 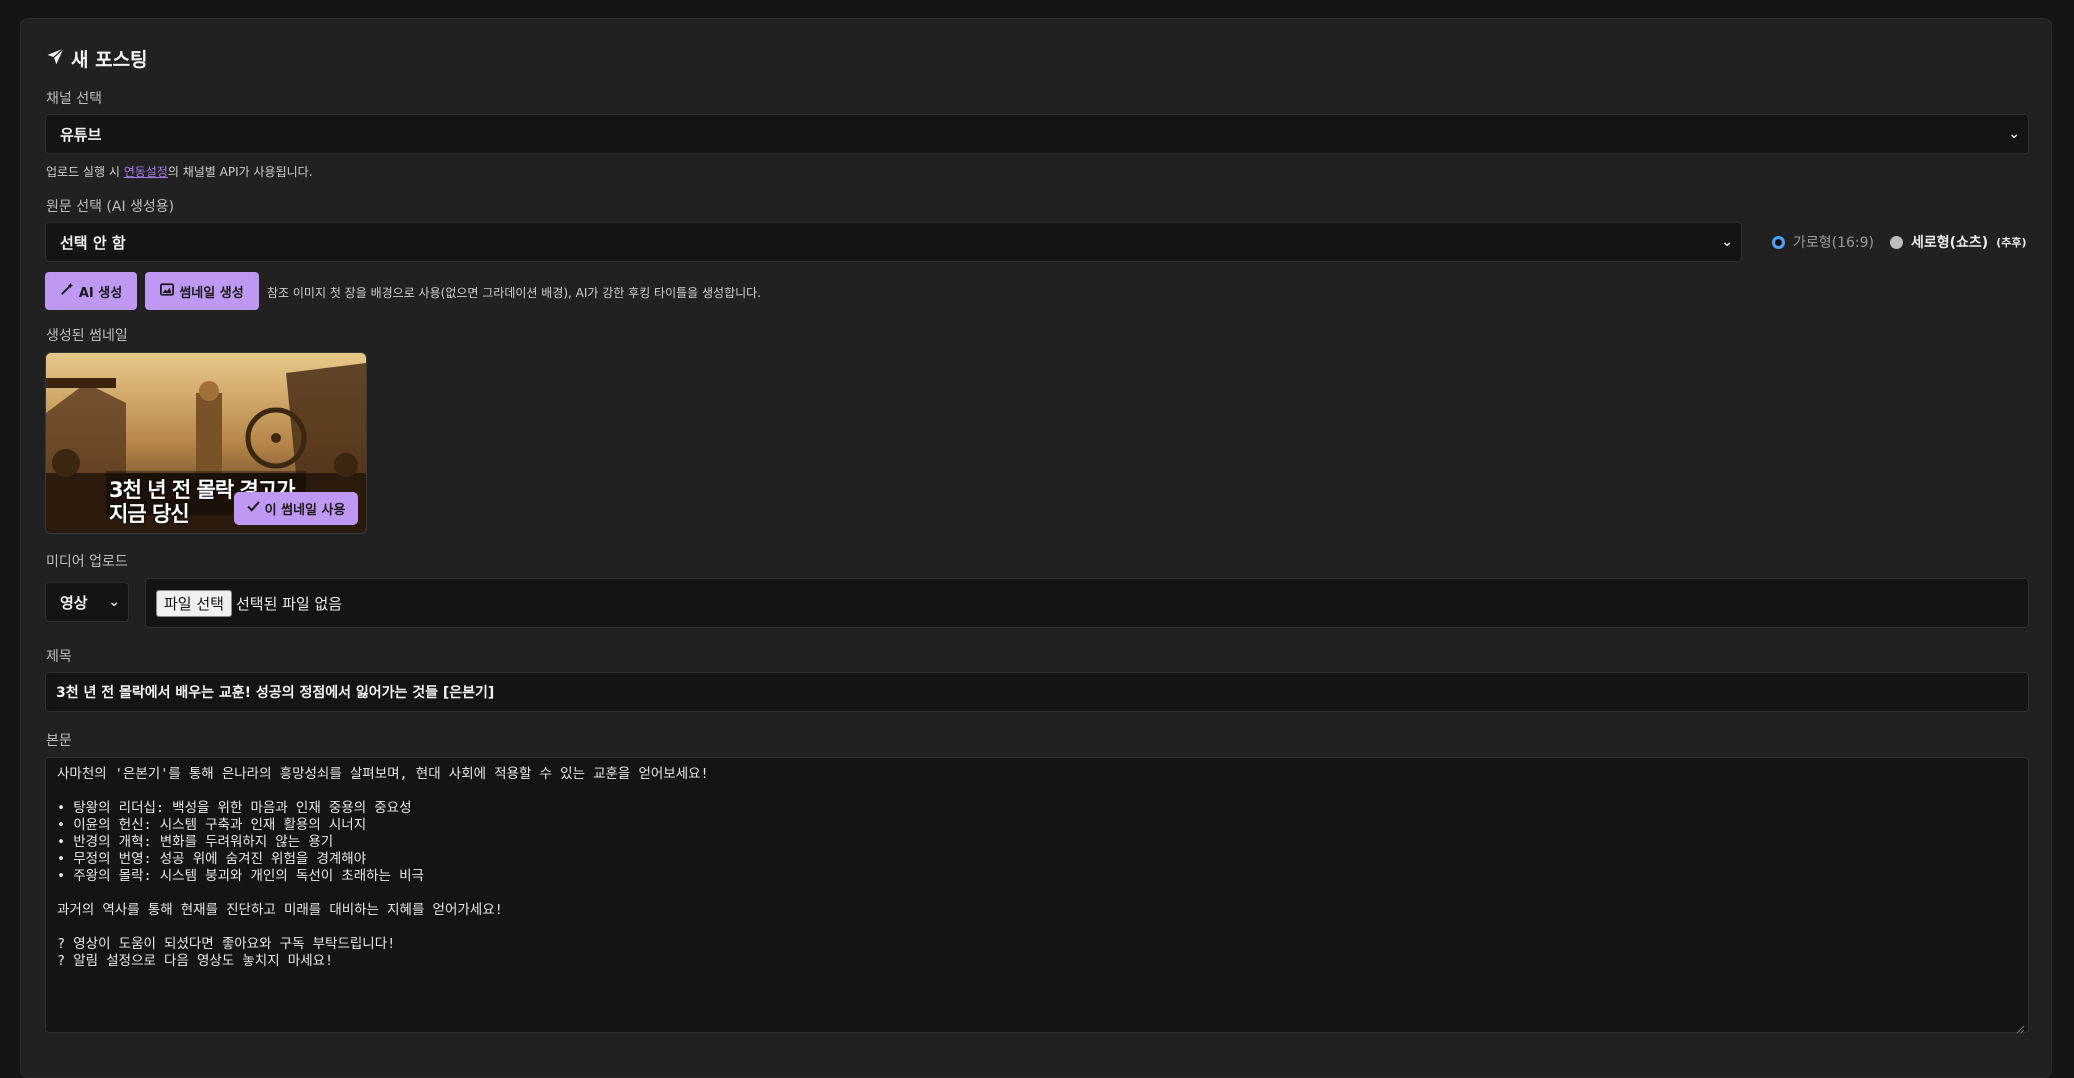 I want to click on channel-select-value: 유튜브, so click(x=81, y=134).